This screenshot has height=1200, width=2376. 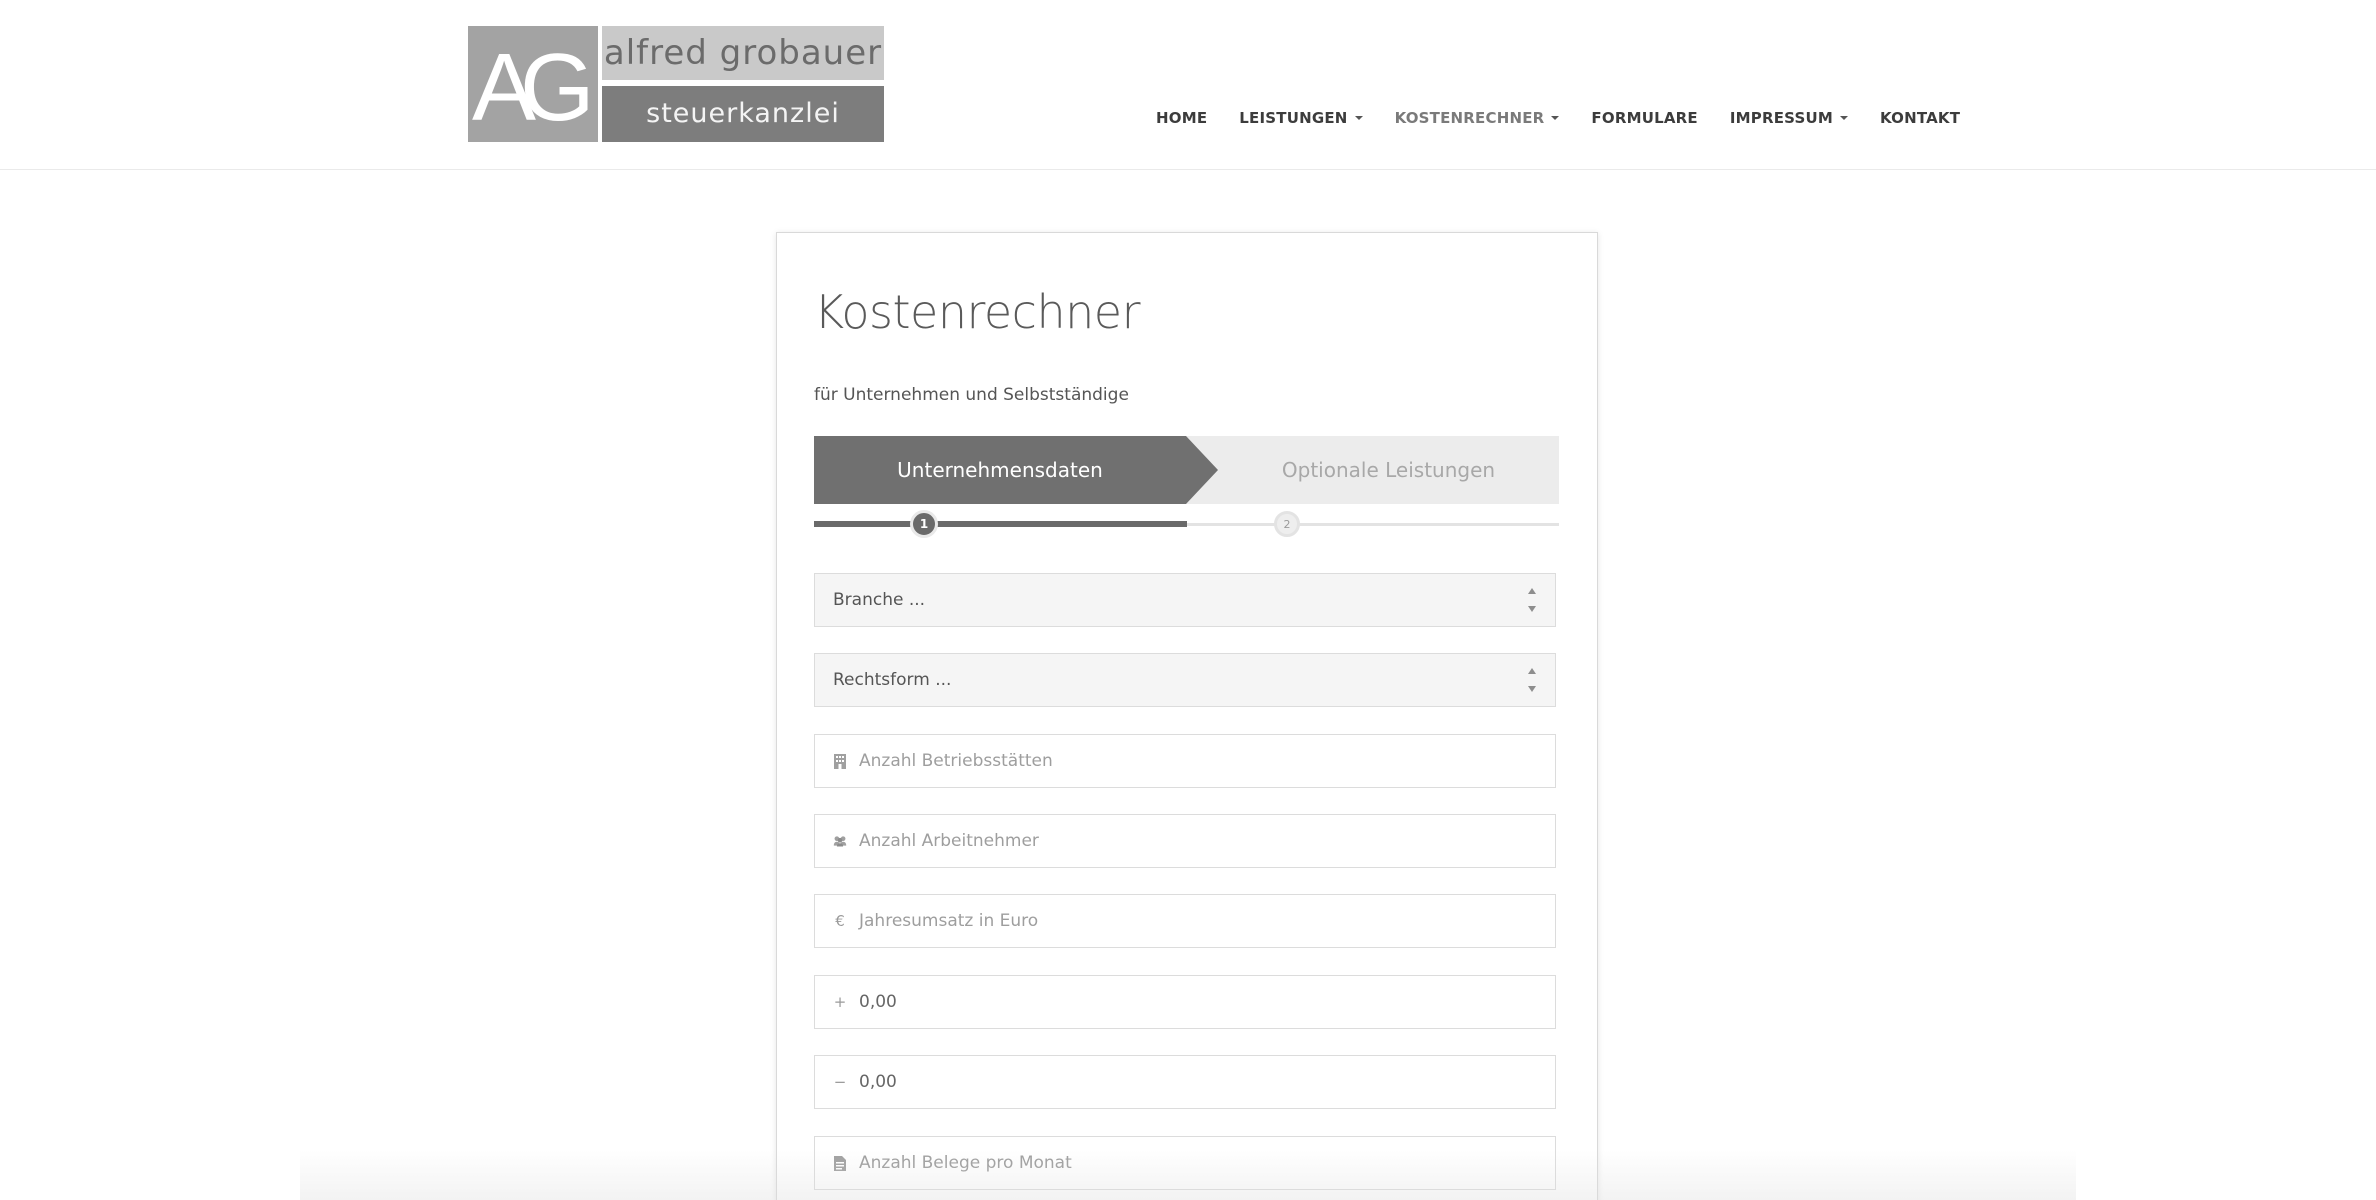 What do you see at coordinates (1202, 470) in the screenshot?
I see `step-arrow` at bounding box center [1202, 470].